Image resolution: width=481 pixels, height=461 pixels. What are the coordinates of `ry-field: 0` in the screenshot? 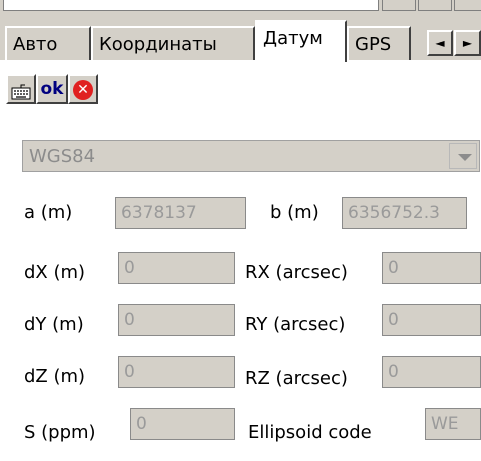 It's located at (431, 320).